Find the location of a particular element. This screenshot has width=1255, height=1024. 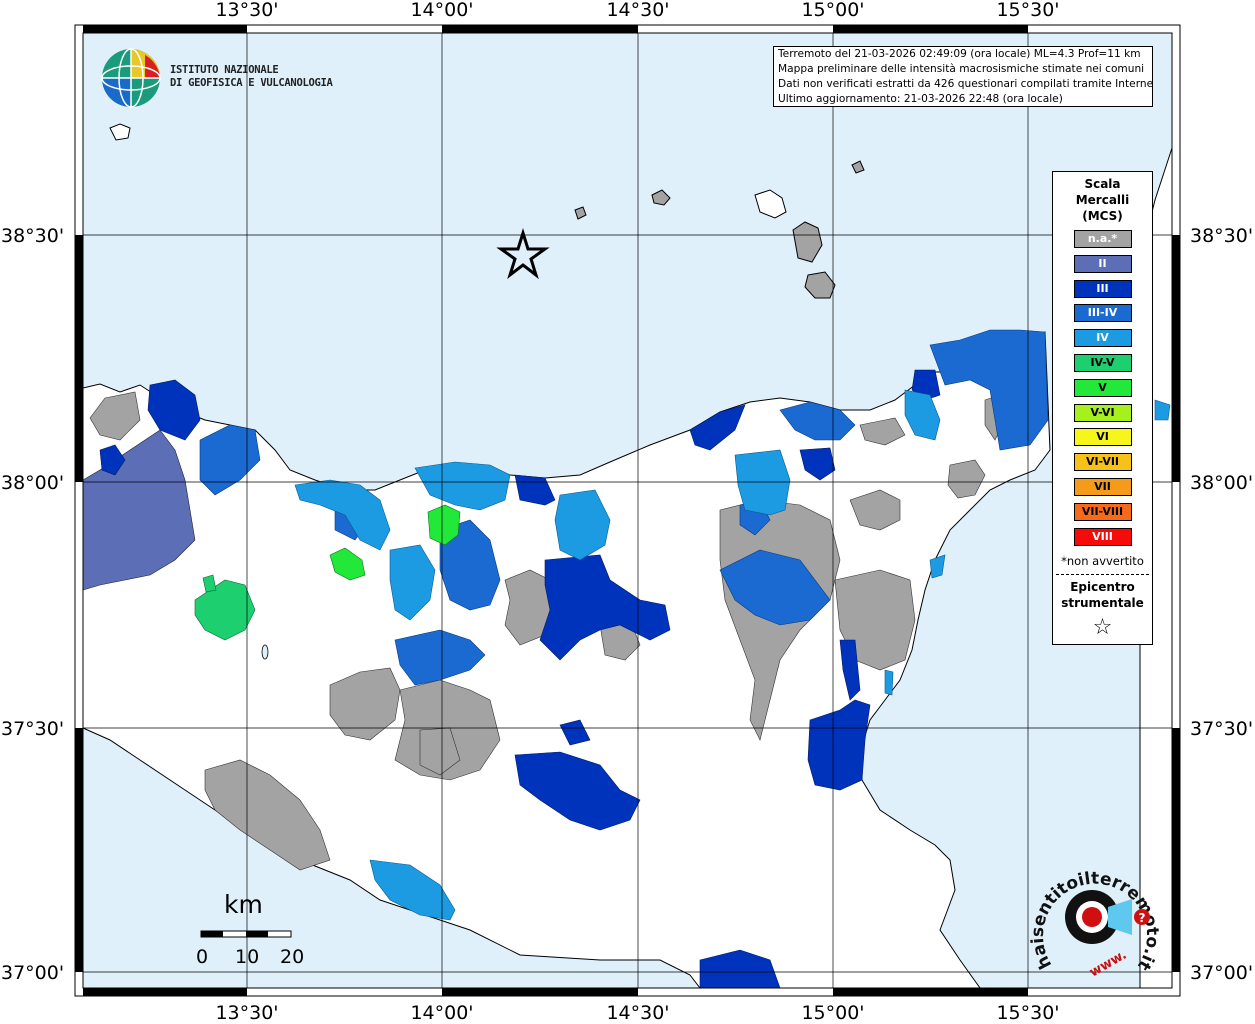

bottom-label: 13°30' is located at coordinates (246, 1013).